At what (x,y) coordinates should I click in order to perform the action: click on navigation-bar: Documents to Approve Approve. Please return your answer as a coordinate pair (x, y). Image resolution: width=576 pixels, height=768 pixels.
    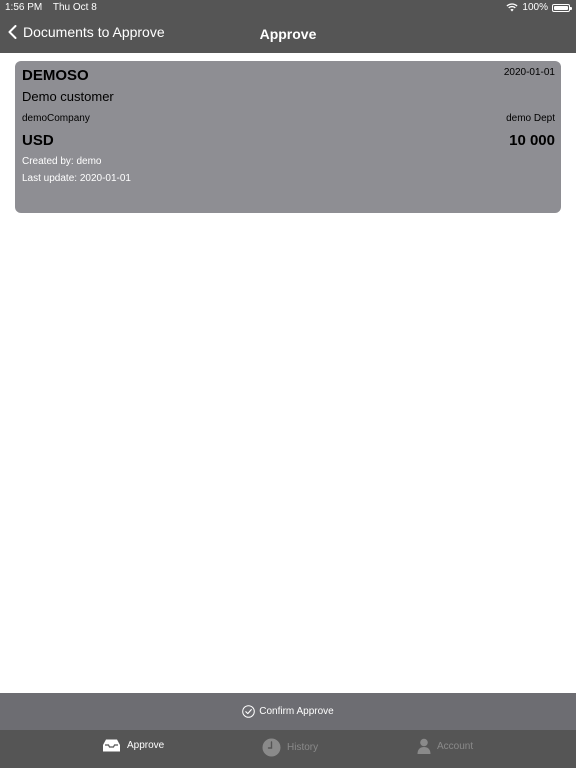
    Looking at the image, I should click on (288, 34).